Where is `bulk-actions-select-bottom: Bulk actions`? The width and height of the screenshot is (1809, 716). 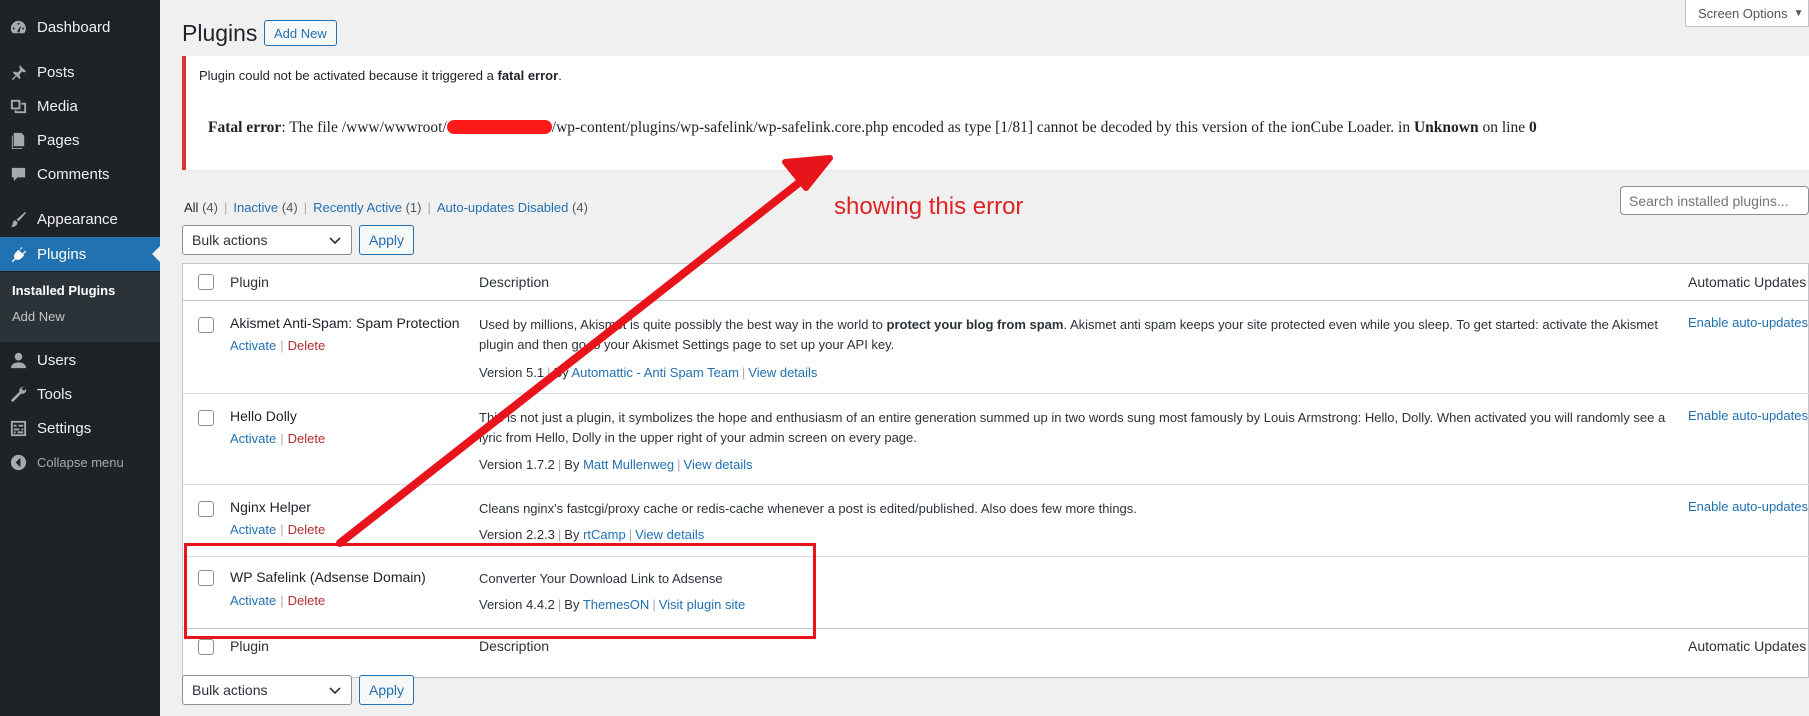
bulk-actions-select-bottom: Bulk actions is located at coordinates (267, 690).